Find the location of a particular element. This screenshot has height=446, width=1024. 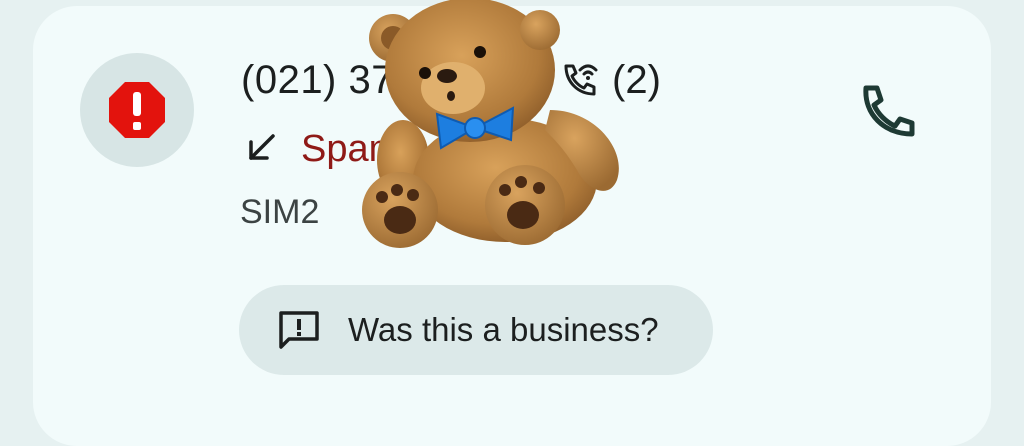

phone-icon is located at coordinates (889, 111).